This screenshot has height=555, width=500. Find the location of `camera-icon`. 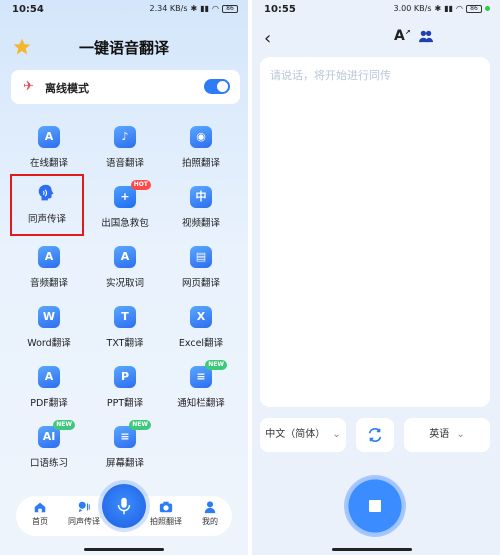

camera-icon is located at coordinates (166, 507).